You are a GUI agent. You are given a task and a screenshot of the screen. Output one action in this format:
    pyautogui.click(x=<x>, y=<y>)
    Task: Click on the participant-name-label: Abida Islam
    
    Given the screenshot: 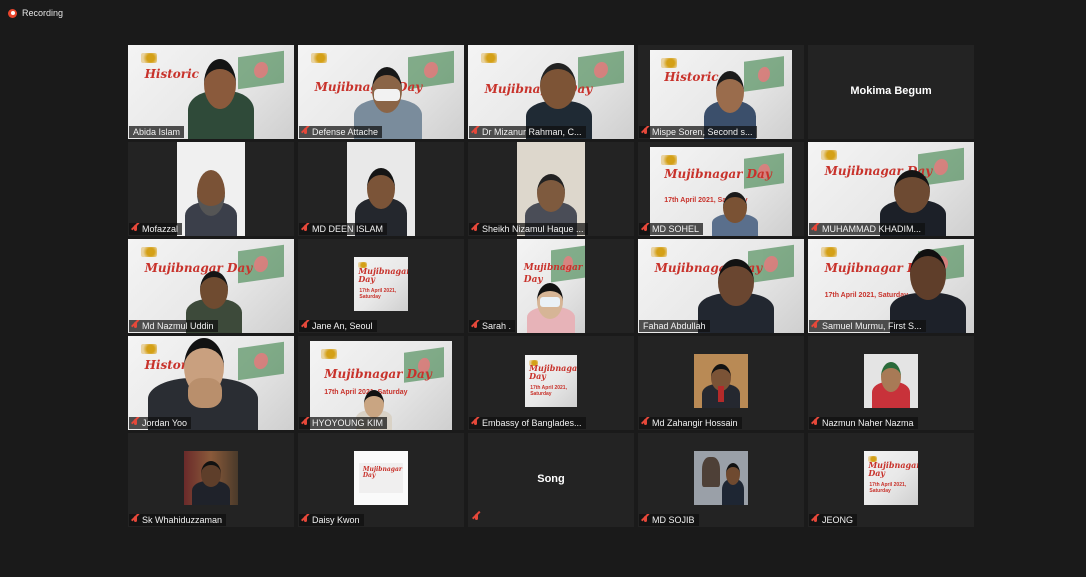 What is the action you would take?
    pyautogui.click(x=157, y=132)
    